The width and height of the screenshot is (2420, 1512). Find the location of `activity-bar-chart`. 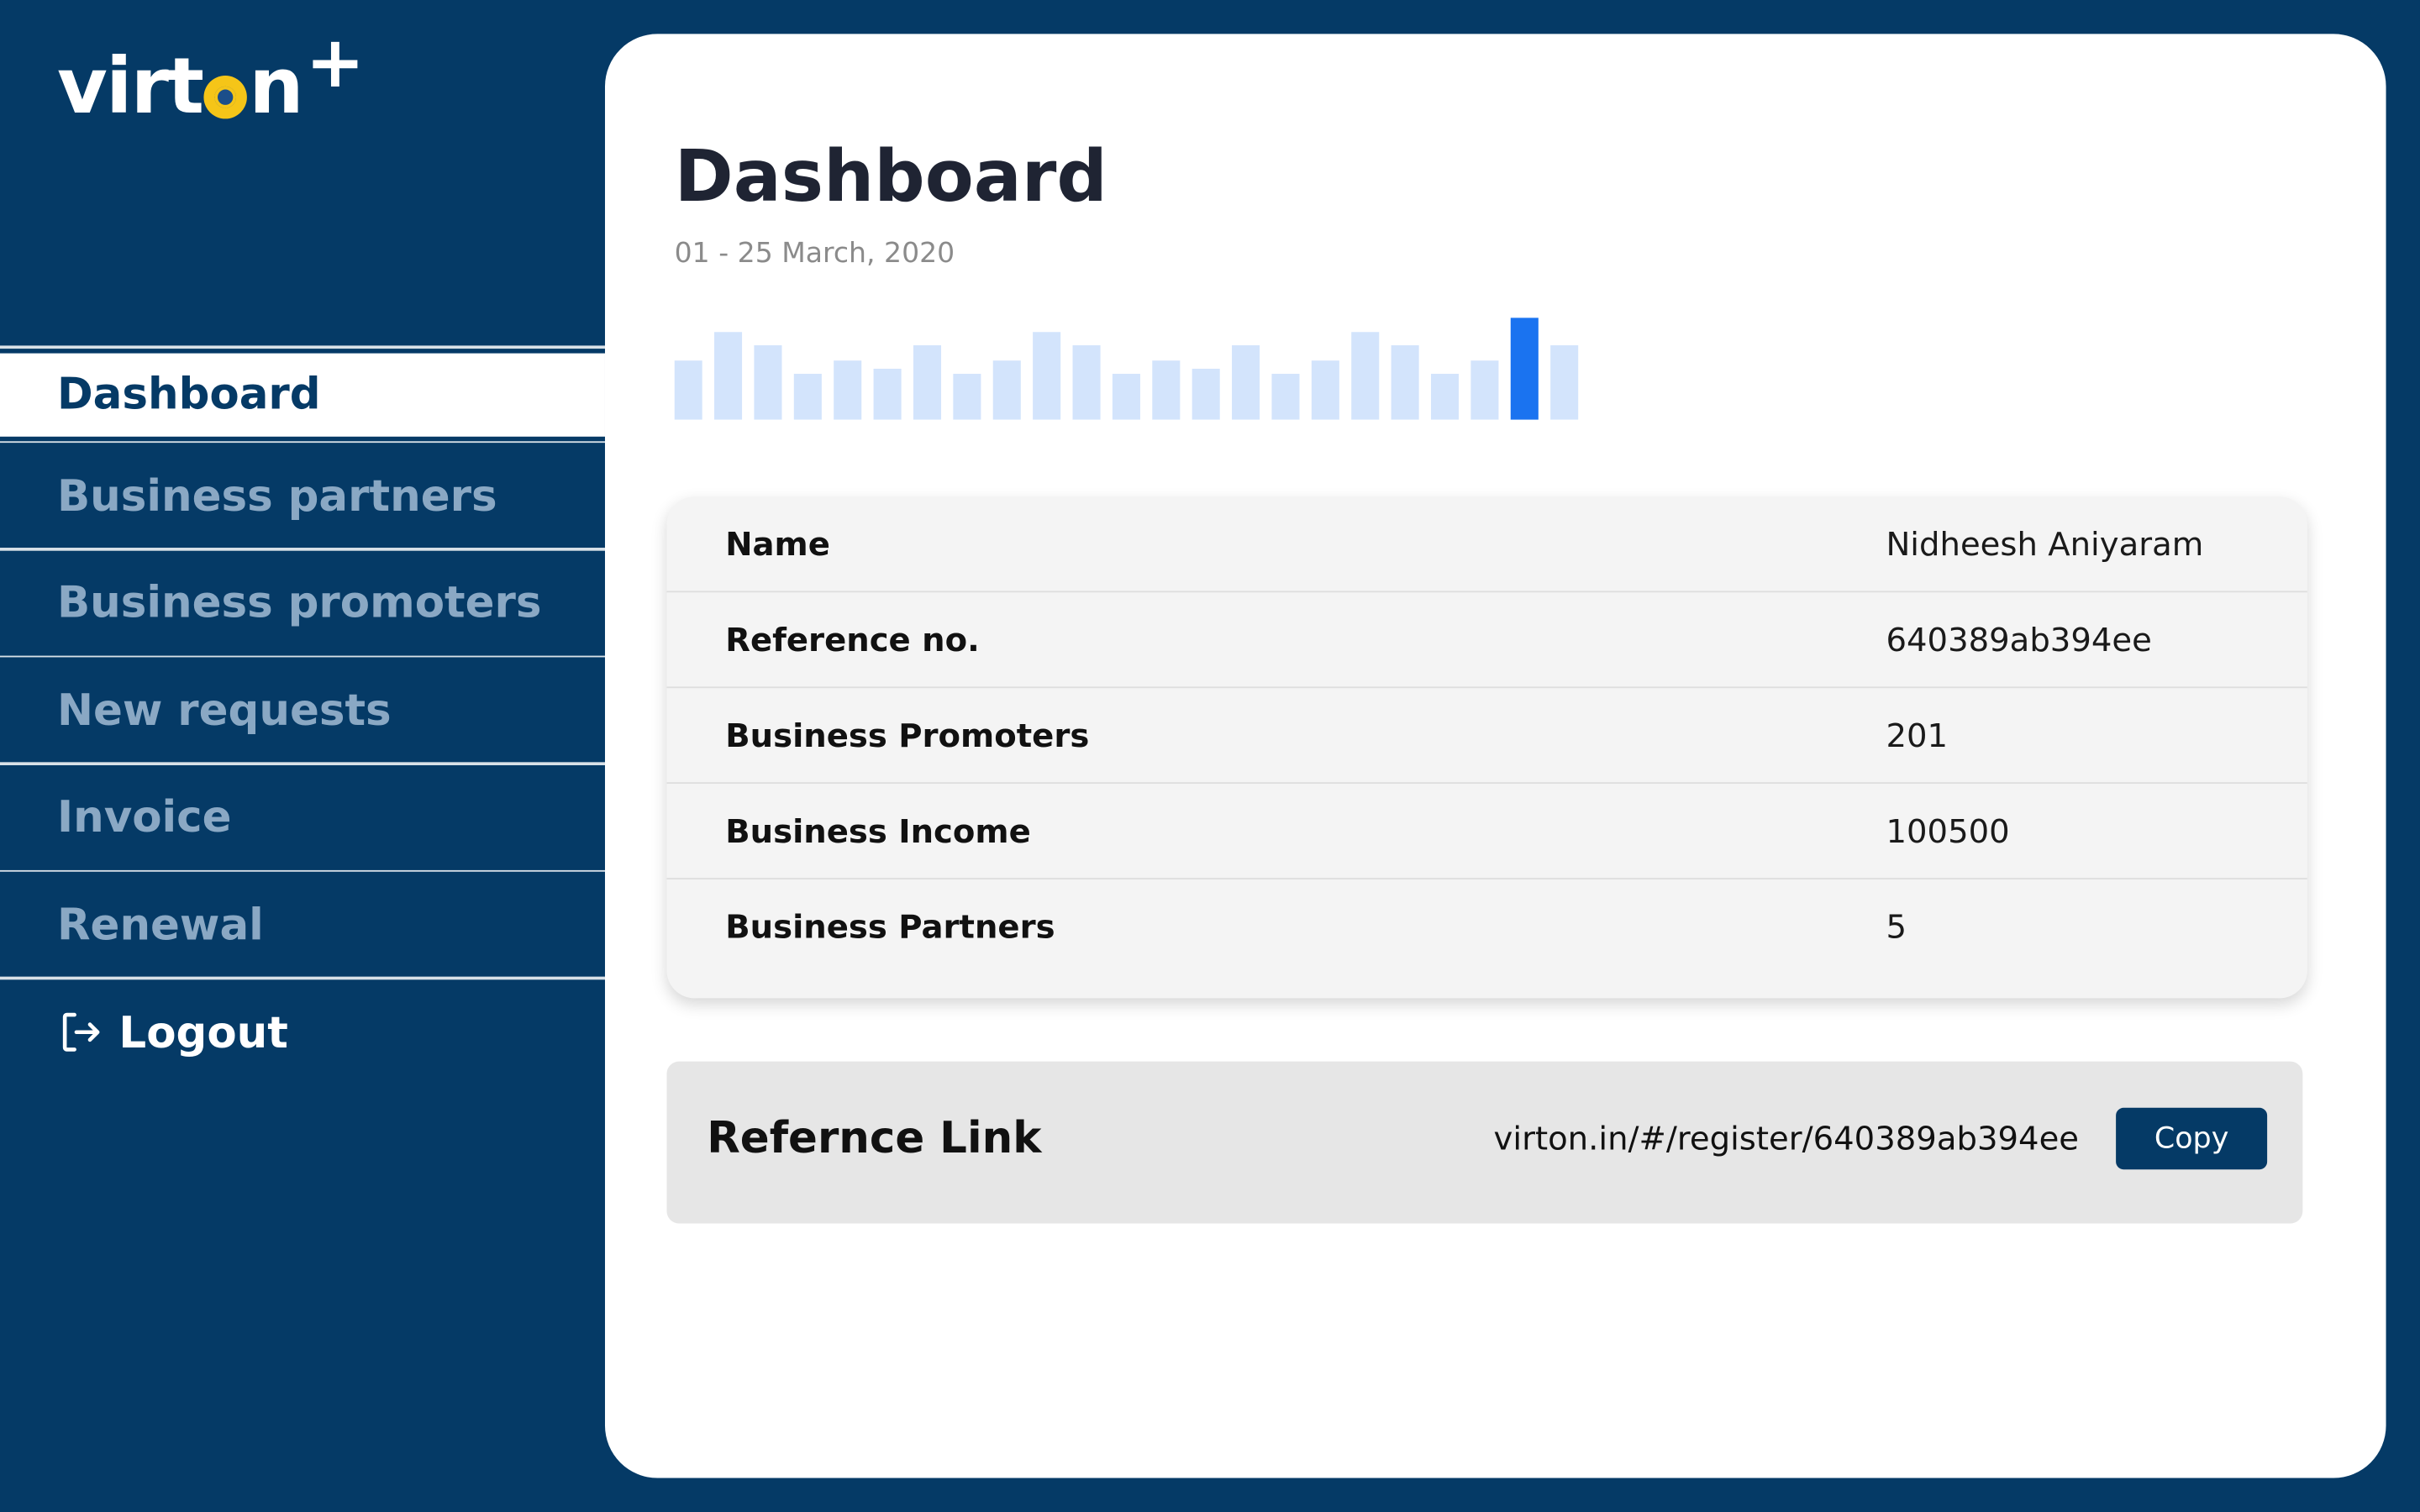

activity-bar-chart is located at coordinates (1126, 369).